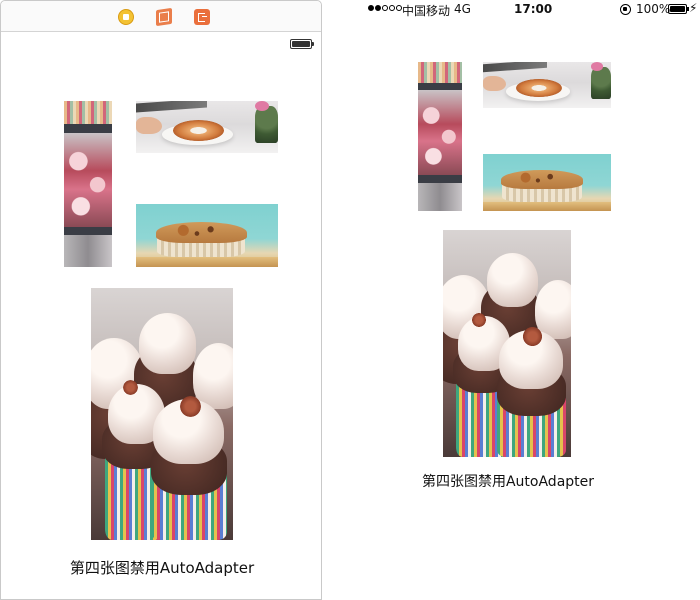 This screenshot has width=700, height=600. Describe the element at coordinates (126, 17) in the screenshot. I see `view-controller-icon` at that location.